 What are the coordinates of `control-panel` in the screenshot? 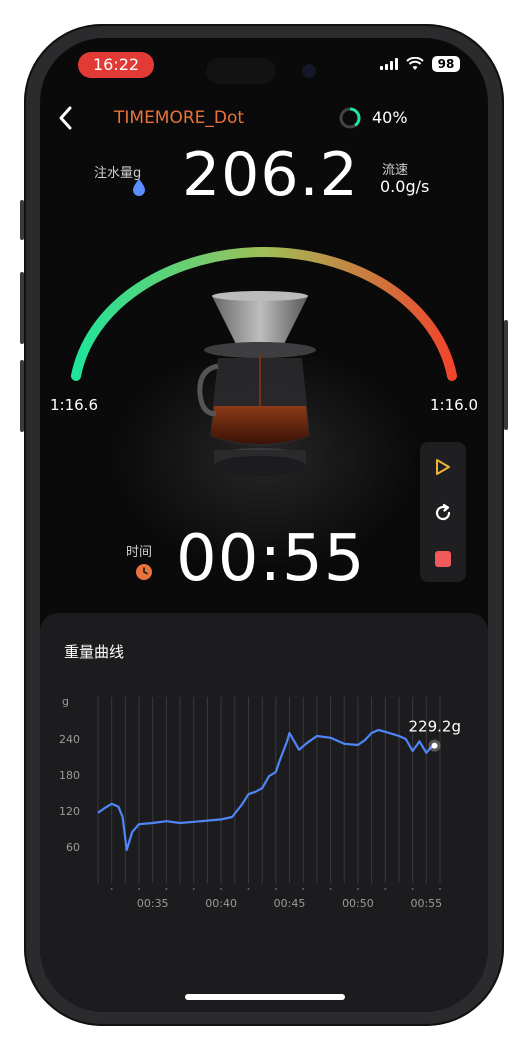 It's located at (443, 512).